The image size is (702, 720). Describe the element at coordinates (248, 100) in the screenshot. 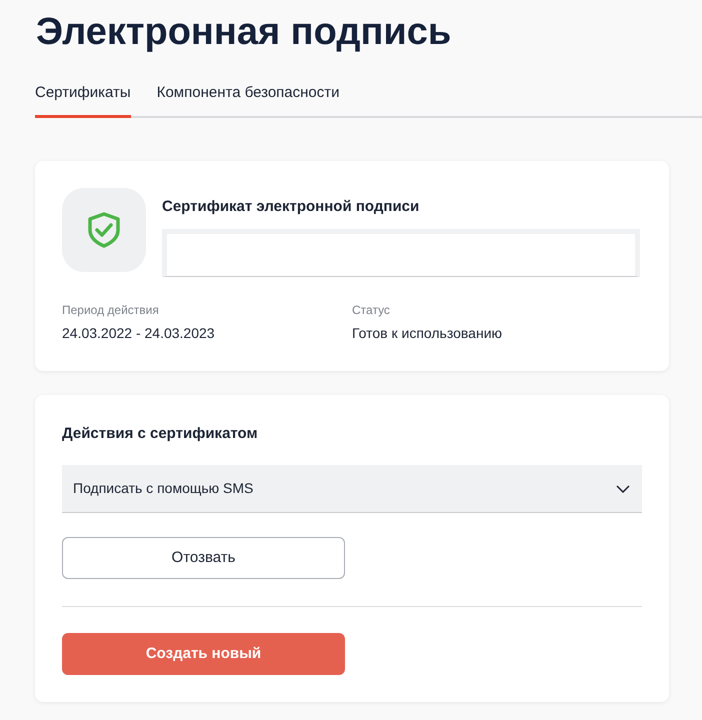

I see `tab: Компонента безопасности` at that location.